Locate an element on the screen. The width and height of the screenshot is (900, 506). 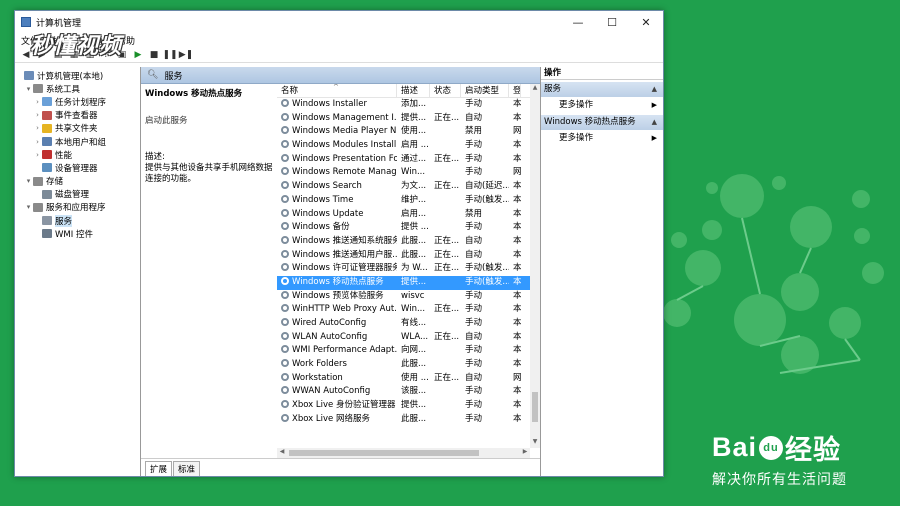
more-actions-label: 更多操作 is located at coordinates (576, 105).